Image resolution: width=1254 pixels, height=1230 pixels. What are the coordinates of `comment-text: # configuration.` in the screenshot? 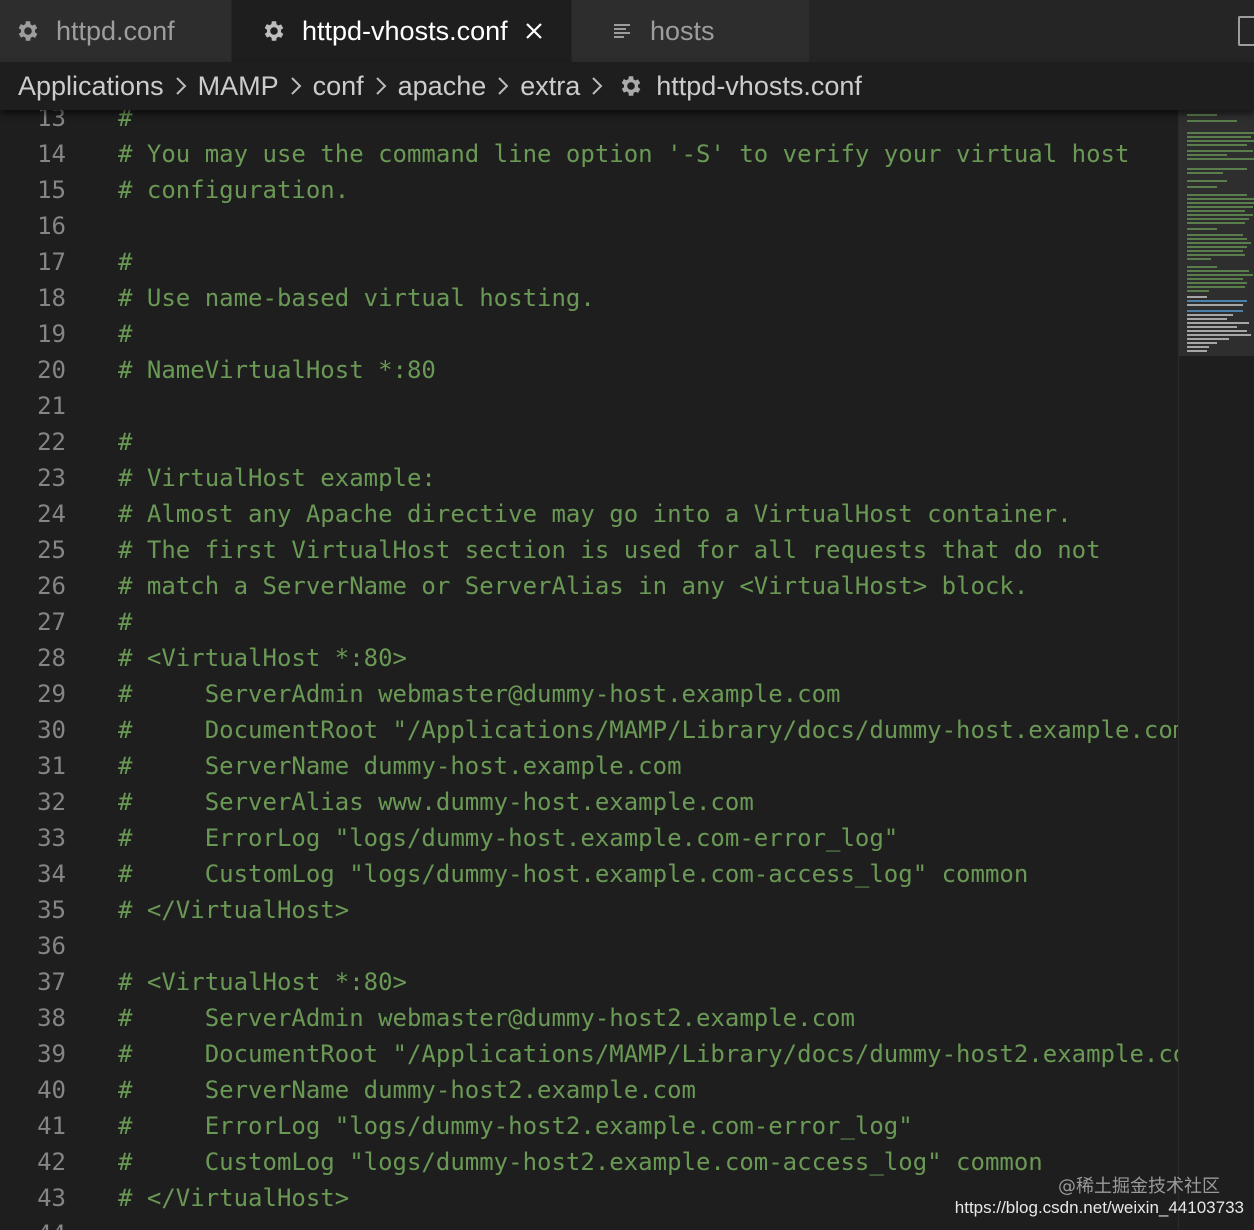 It's located at (234, 190).